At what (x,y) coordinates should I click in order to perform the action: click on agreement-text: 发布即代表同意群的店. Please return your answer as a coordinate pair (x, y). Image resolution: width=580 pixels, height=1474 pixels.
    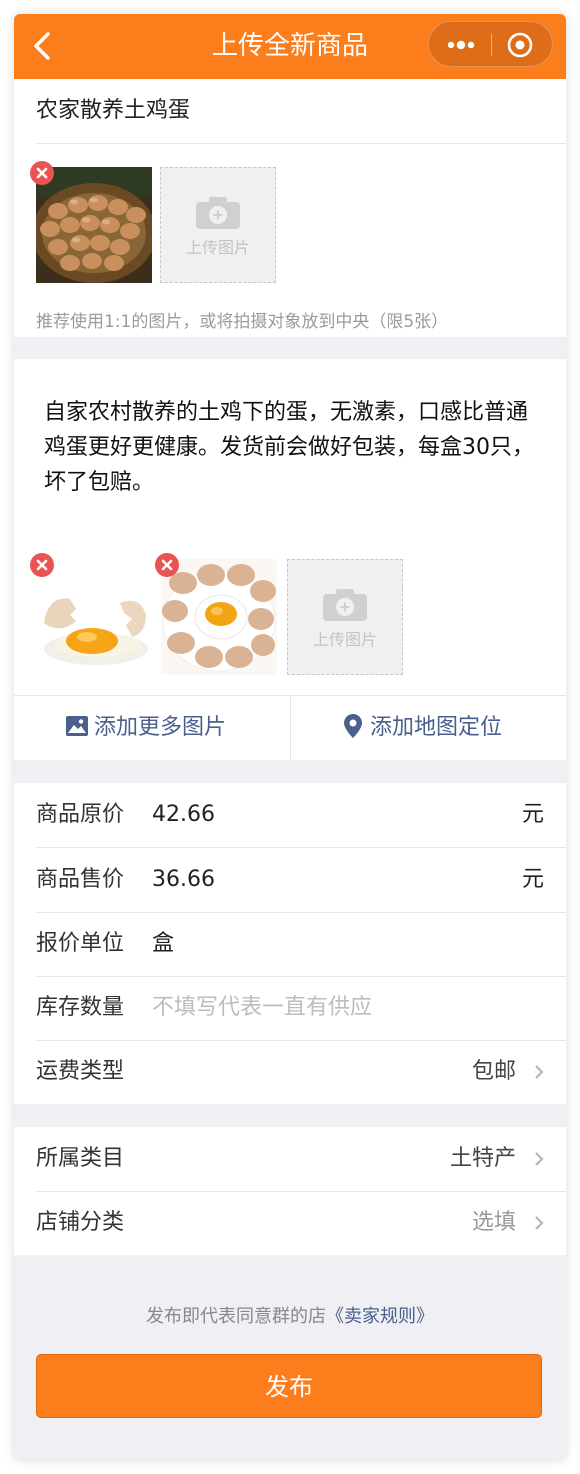
    Looking at the image, I should click on (236, 1316).